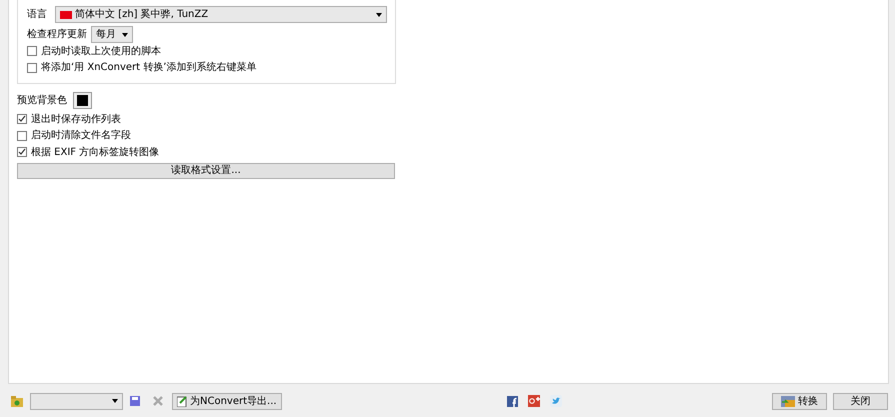 This screenshot has height=417, width=895. Describe the element at coordinates (221, 14) in the screenshot. I see `language-dropdown: 简体中文 [zh] 奚中骅, TunZZ` at that location.